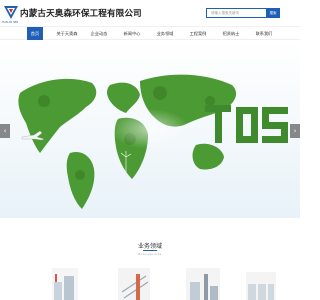  What do you see at coordinates (150, 250) in the screenshot?
I see `section-divider` at bounding box center [150, 250].